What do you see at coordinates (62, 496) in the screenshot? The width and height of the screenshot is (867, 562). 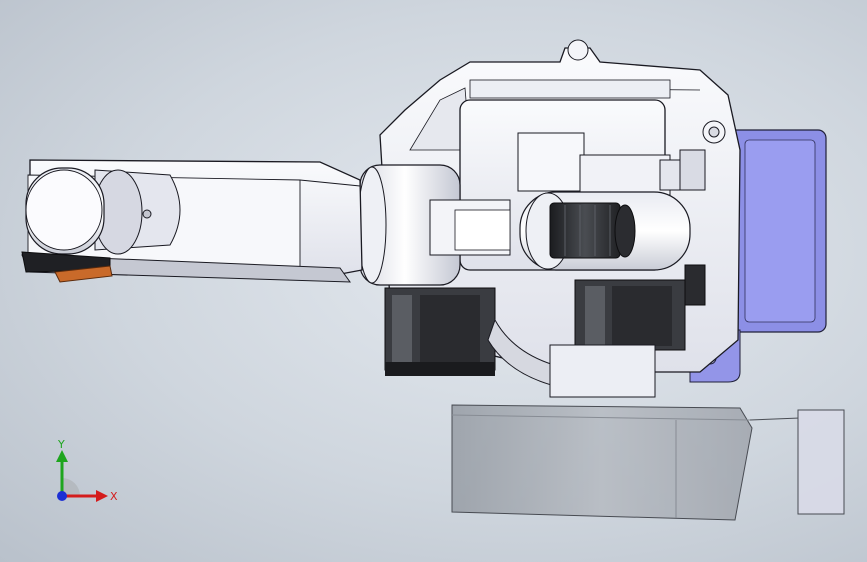 I see `z-axis-dot` at bounding box center [62, 496].